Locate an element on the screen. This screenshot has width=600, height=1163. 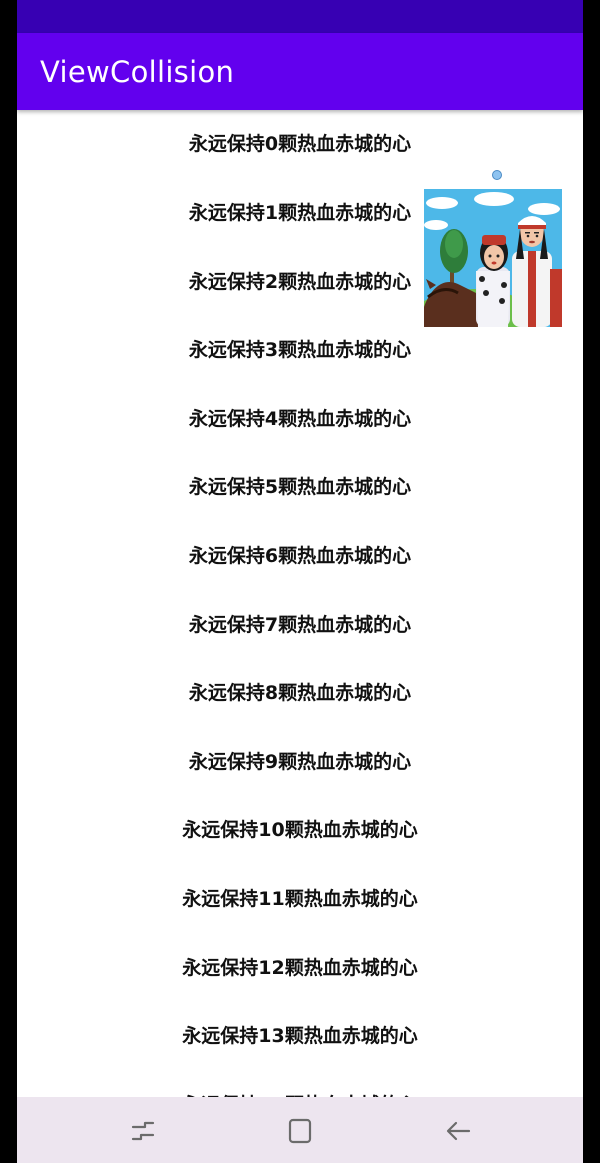
list-item: 永远保持3颗热血赤城的心 is located at coordinates (300, 350).